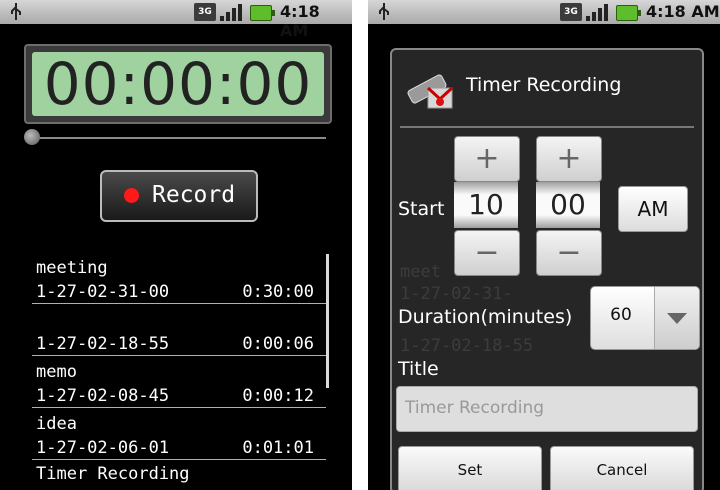 The width and height of the screenshot is (720, 490). What do you see at coordinates (103, 396) in the screenshot?
I see `recording-date: 1-27-02-08-45` at bounding box center [103, 396].